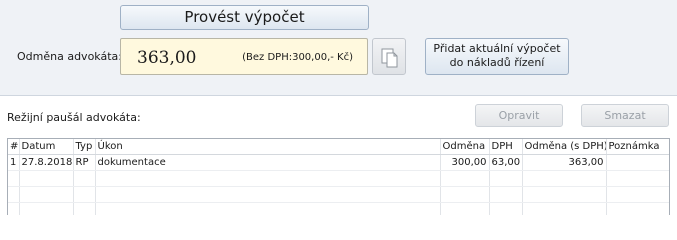  I want to click on fee-value: 363,00, so click(167, 58).